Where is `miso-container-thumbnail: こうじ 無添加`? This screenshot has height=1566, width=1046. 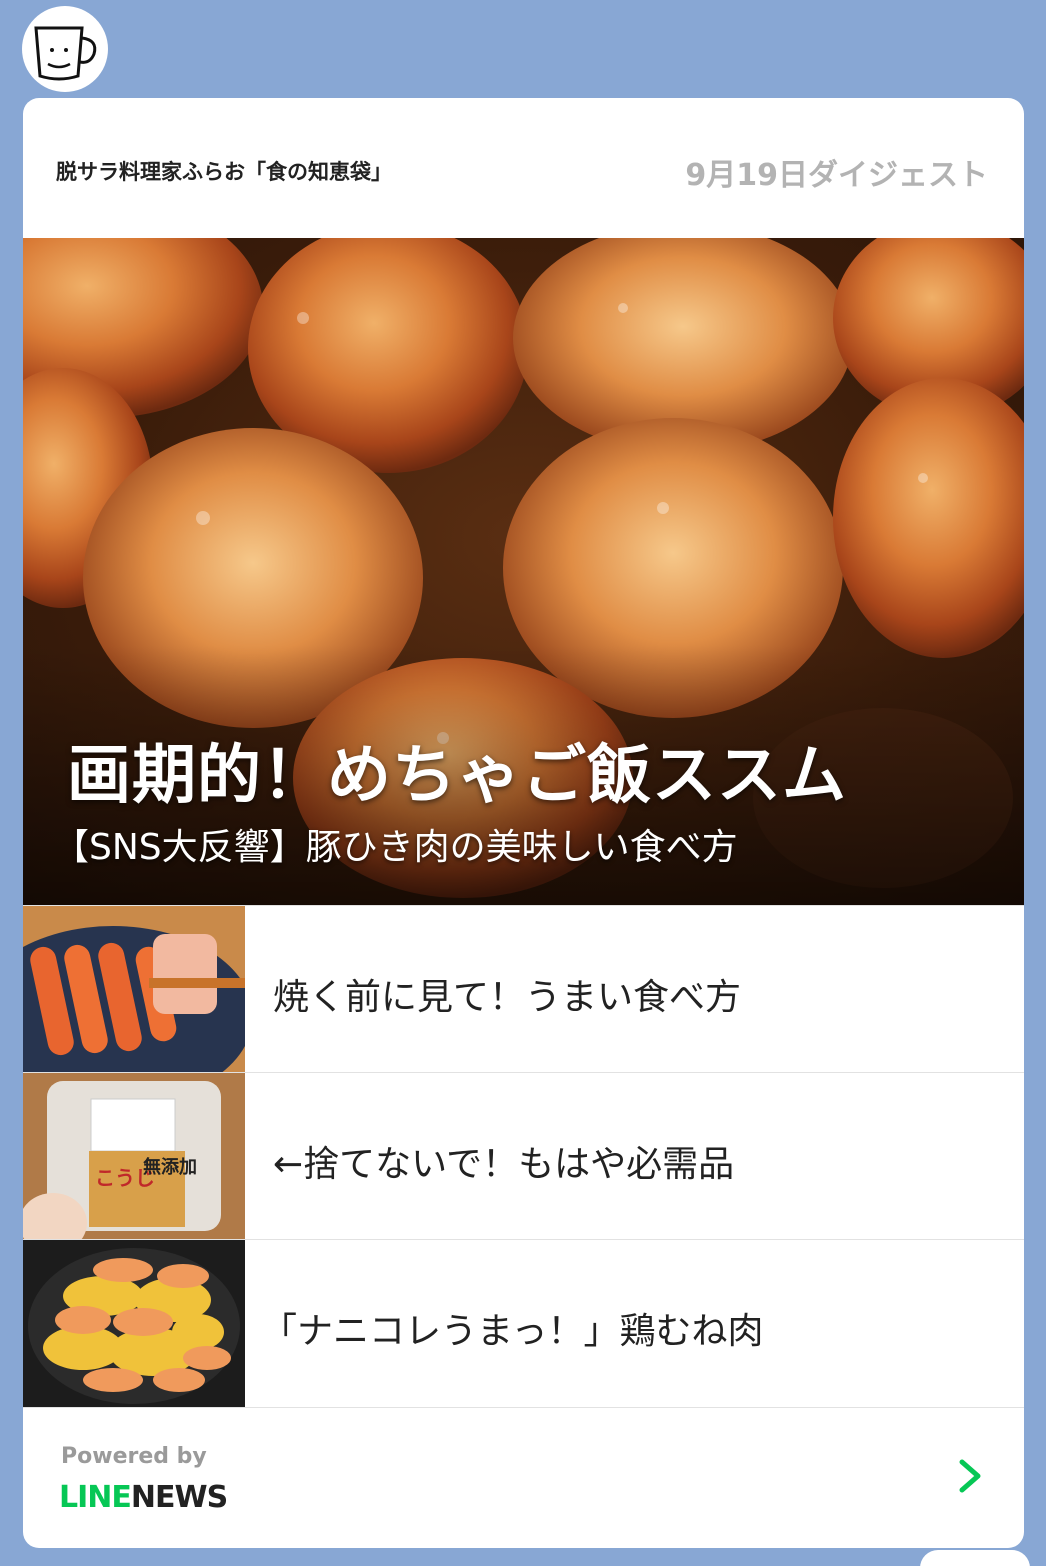
miso-container-thumbnail: こうじ 無添加 is located at coordinates (134, 1156).